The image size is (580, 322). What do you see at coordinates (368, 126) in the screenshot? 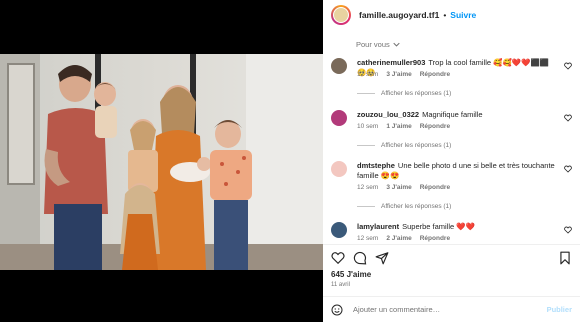
I see `comment-time: 10 sem` at bounding box center [368, 126].